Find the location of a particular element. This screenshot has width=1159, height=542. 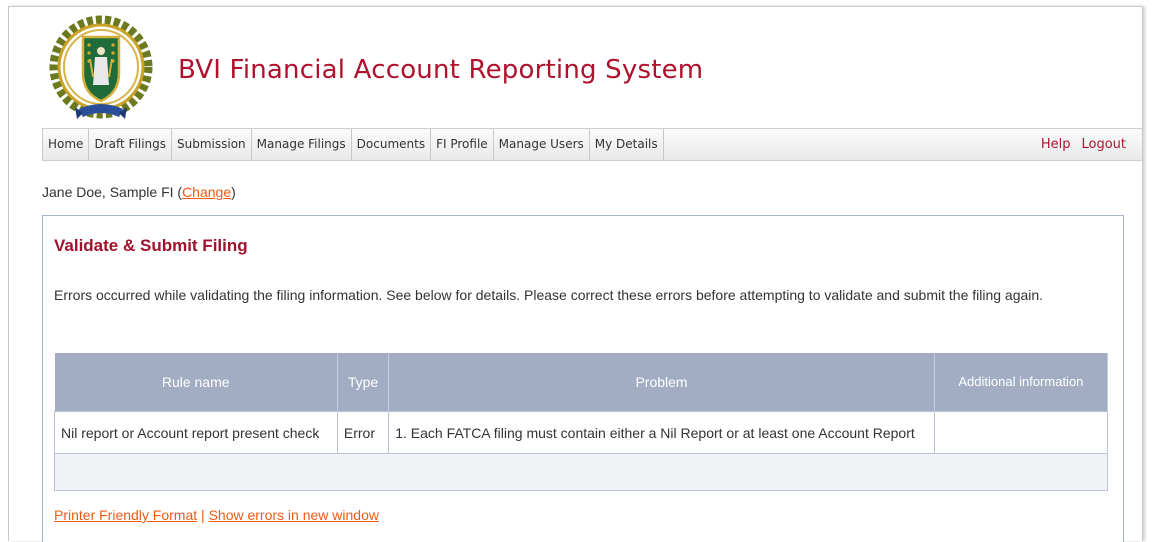

table-footer-row is located at coordinates (581, 472).